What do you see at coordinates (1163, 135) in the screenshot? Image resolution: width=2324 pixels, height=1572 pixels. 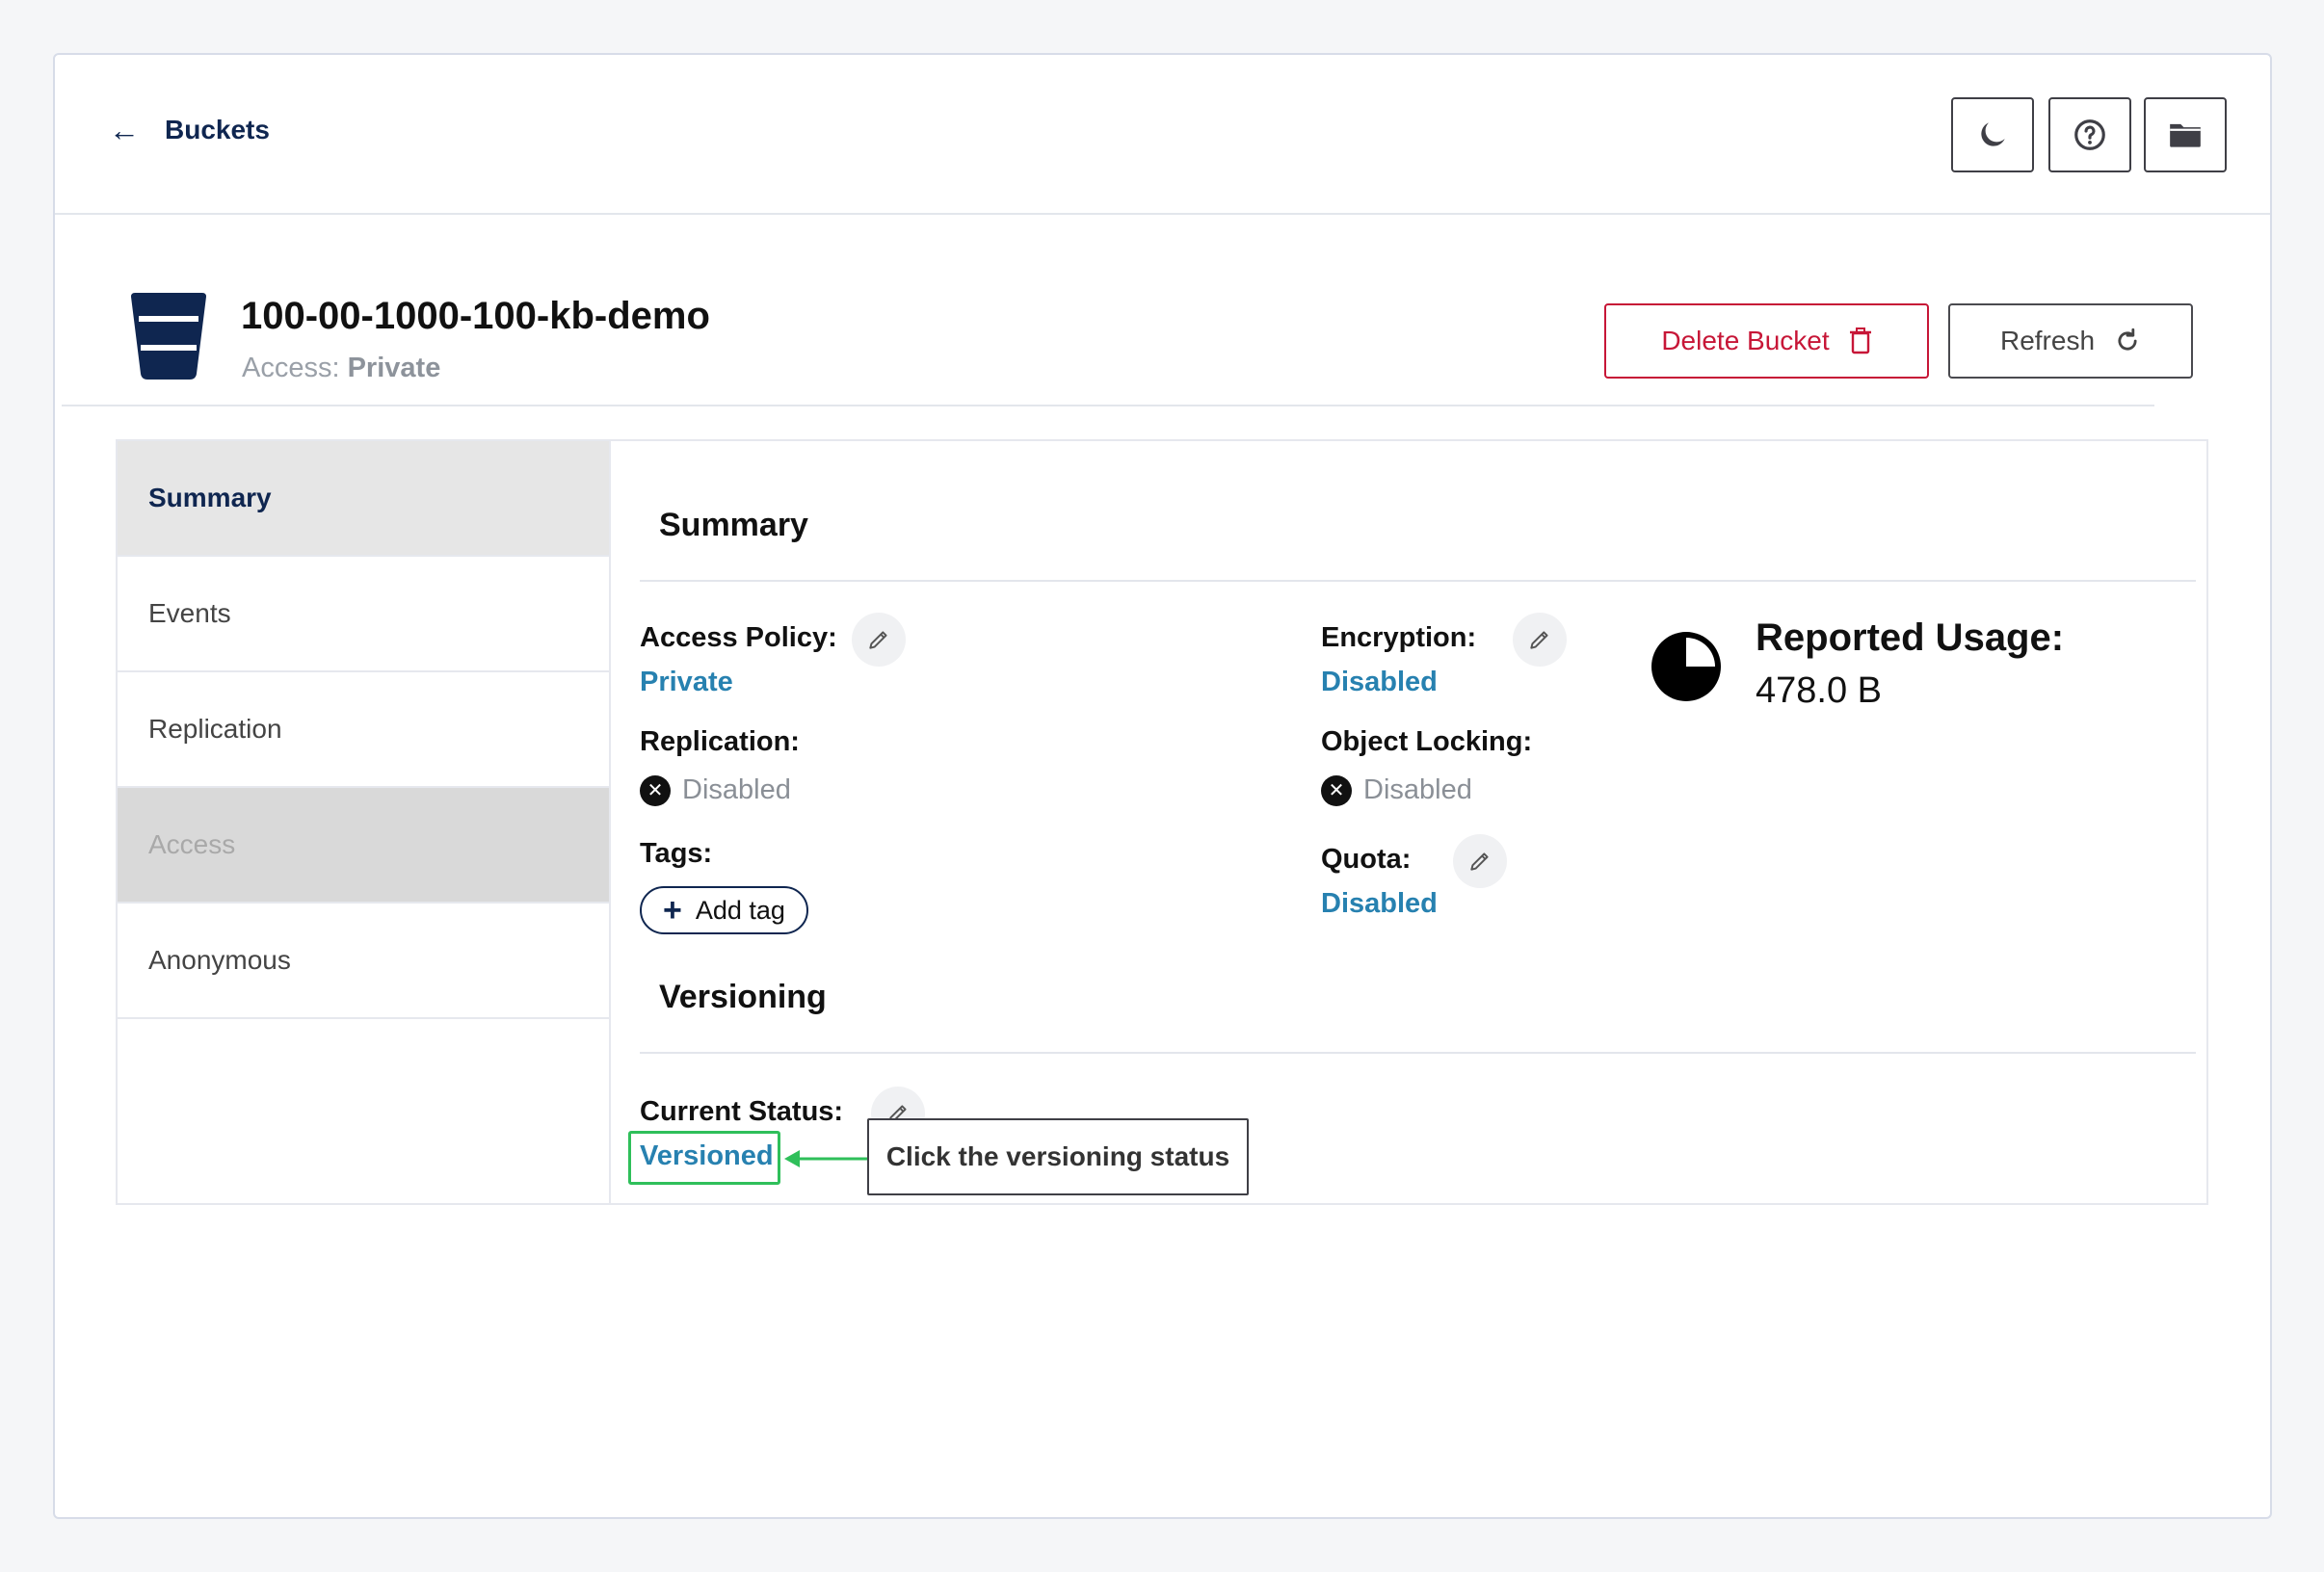 I see `top-bar: ← Buckets` at bounding box center [1163, 135].